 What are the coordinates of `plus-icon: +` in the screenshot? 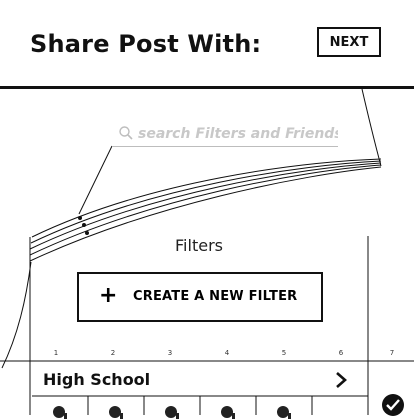 It's located at (108, 295).